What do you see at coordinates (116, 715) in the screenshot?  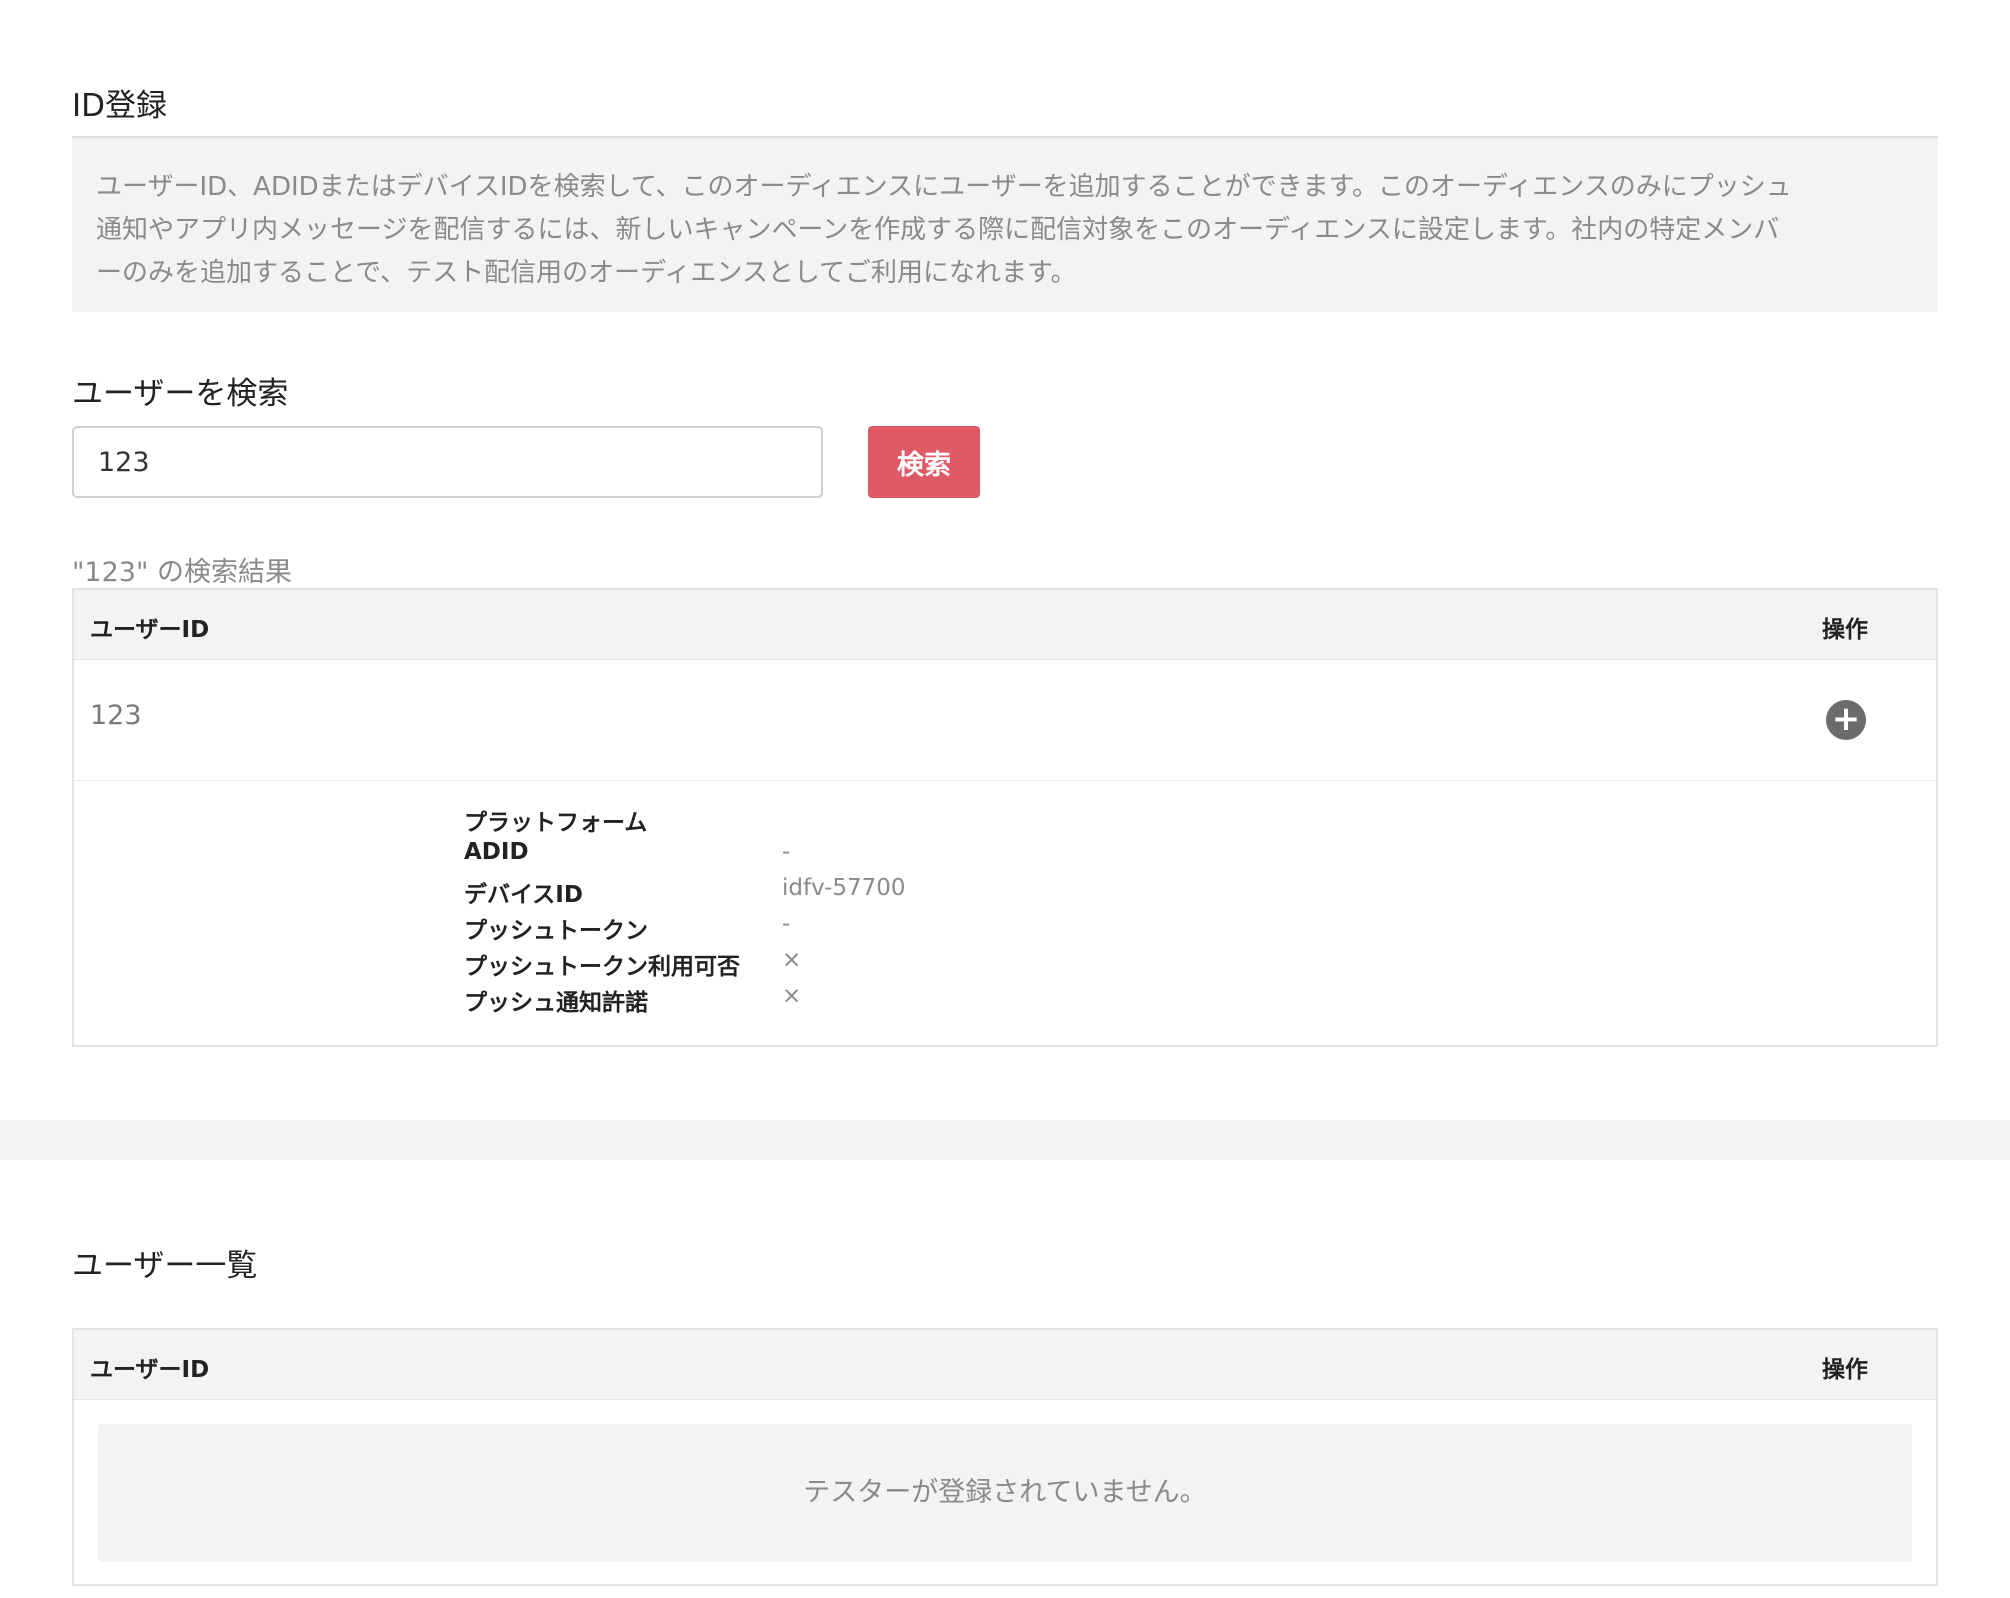 I see `user-id-cell: 123` at bounding box center [116, 715].